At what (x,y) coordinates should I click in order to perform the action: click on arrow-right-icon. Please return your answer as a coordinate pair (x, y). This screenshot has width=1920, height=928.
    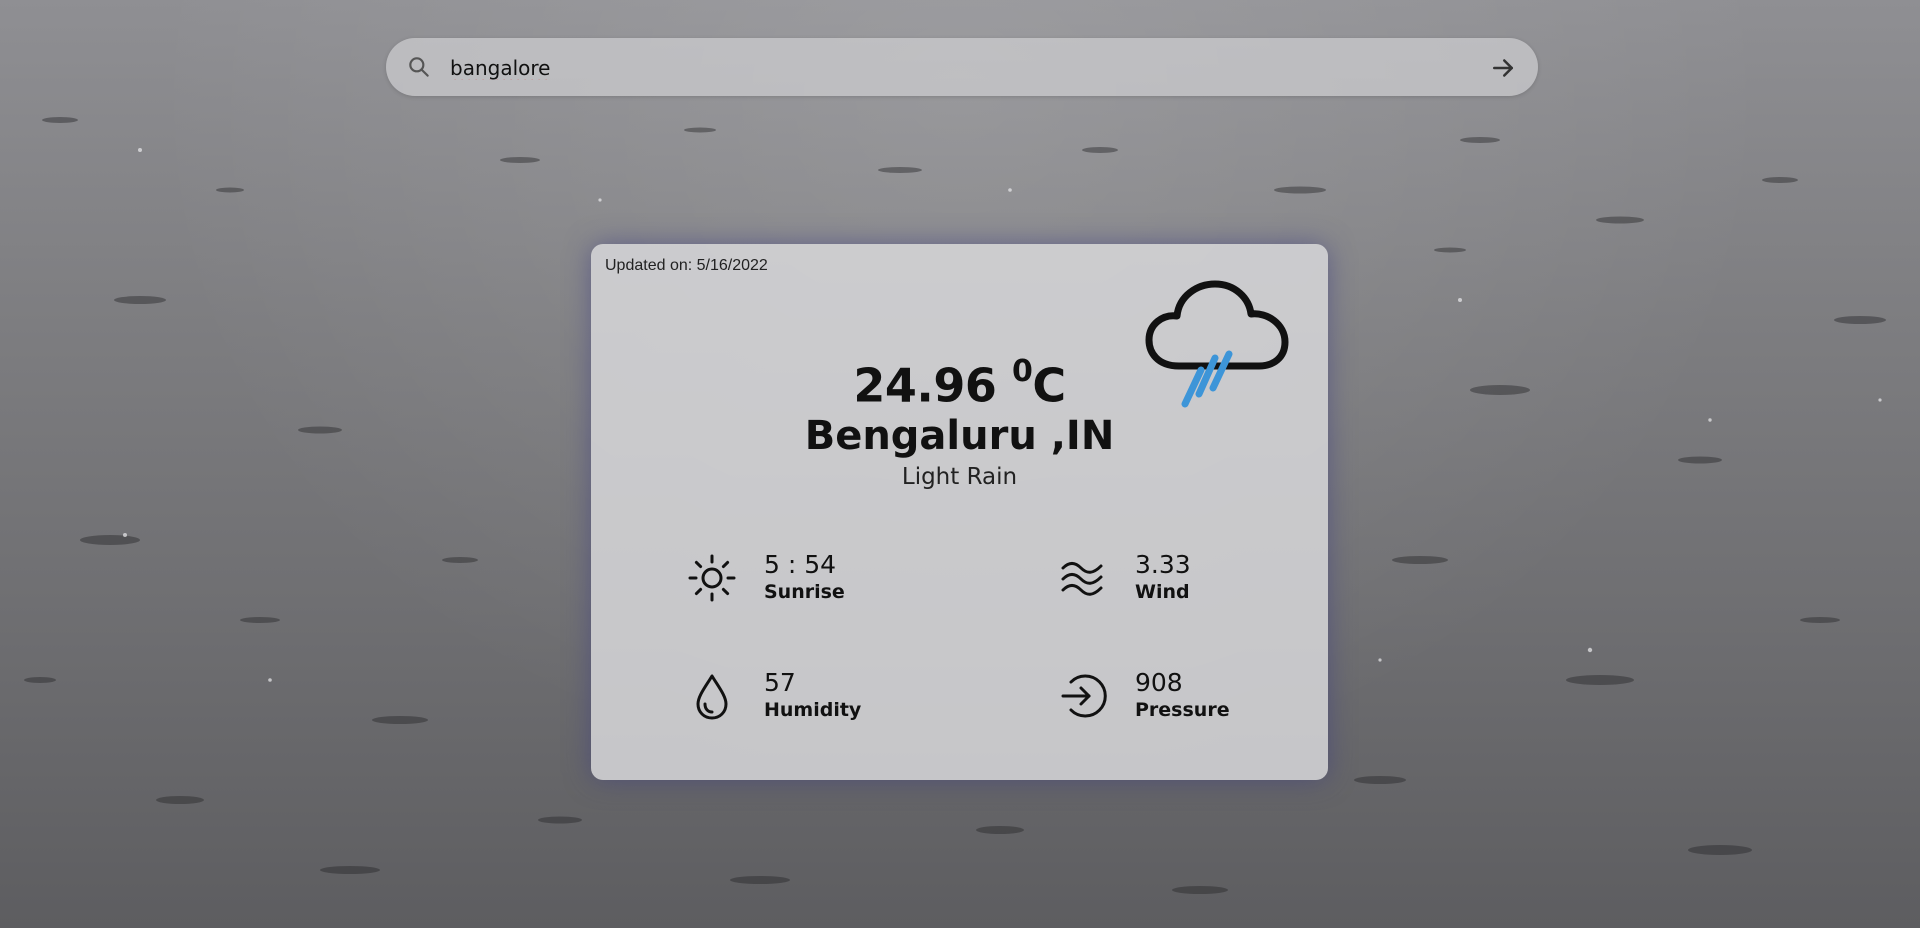
    Looking at the image, I should click on (1503, 68).